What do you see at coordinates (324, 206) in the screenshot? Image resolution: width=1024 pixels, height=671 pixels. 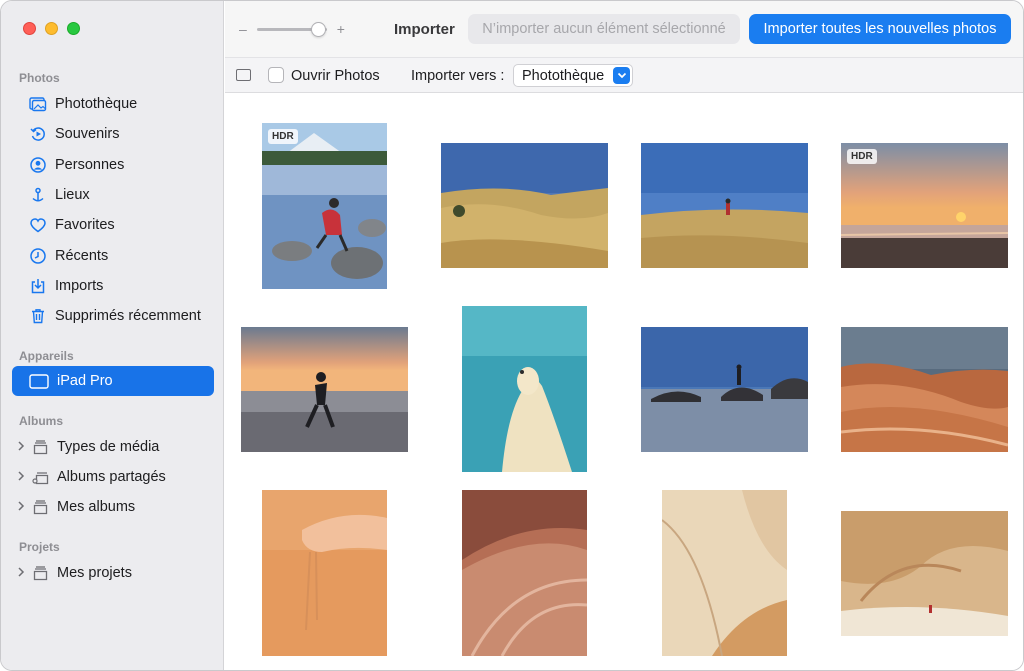 I see `lake-mountain-photo: HDR` at bounding box center [324, 206].